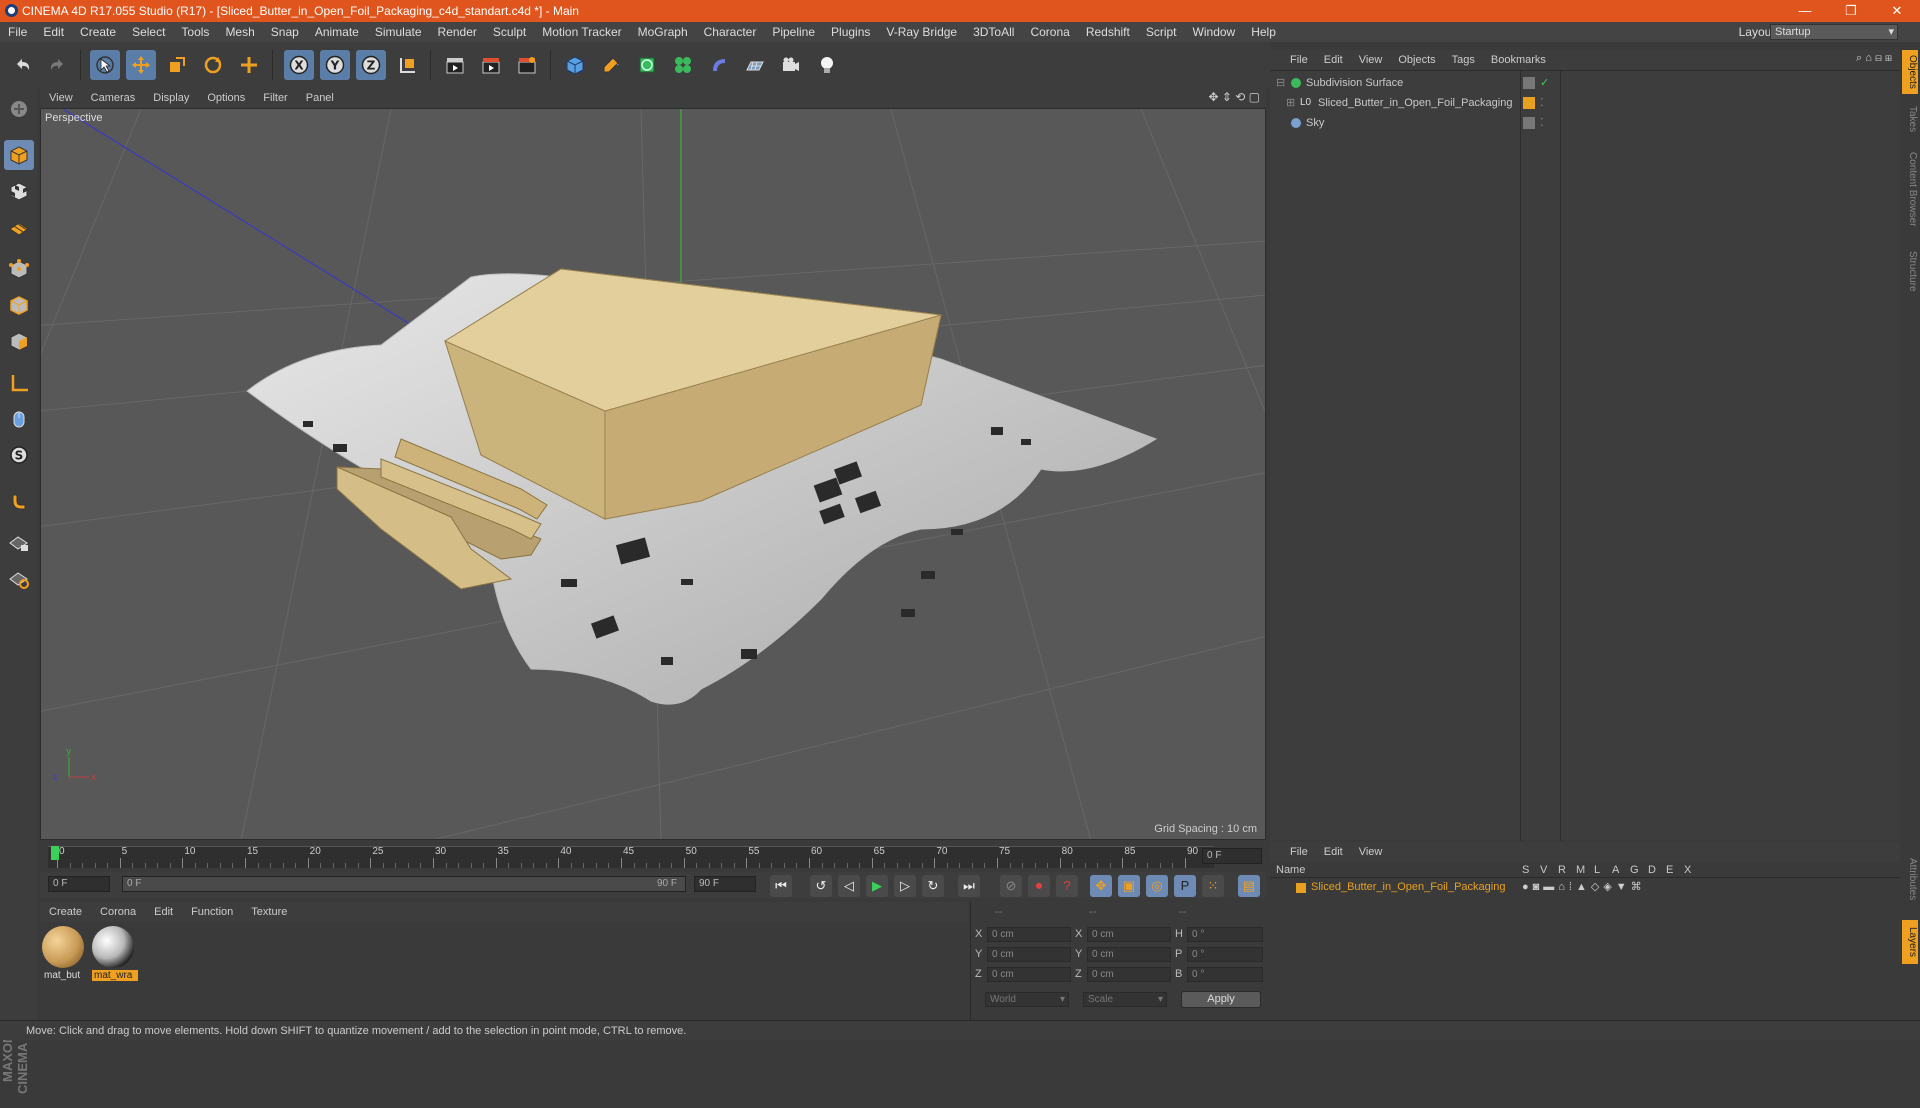 The width and height of the screenshot is (1920, 1108). Describe the element at coordinates (212, 912) in the screenshot. I see `material-menu-function: Function` at that location.